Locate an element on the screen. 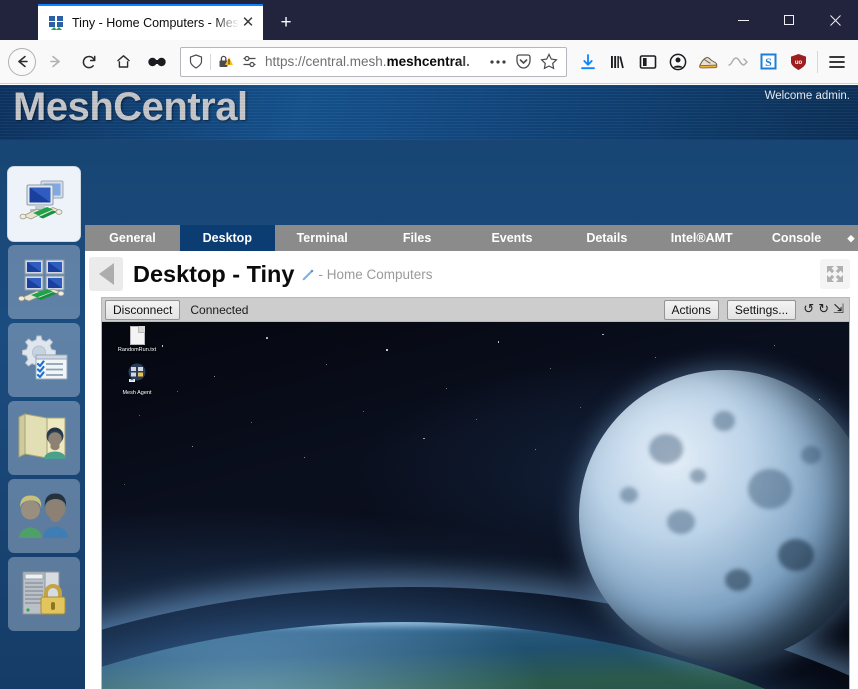  expand-arrows-icon is located at coordinates (835, 274).